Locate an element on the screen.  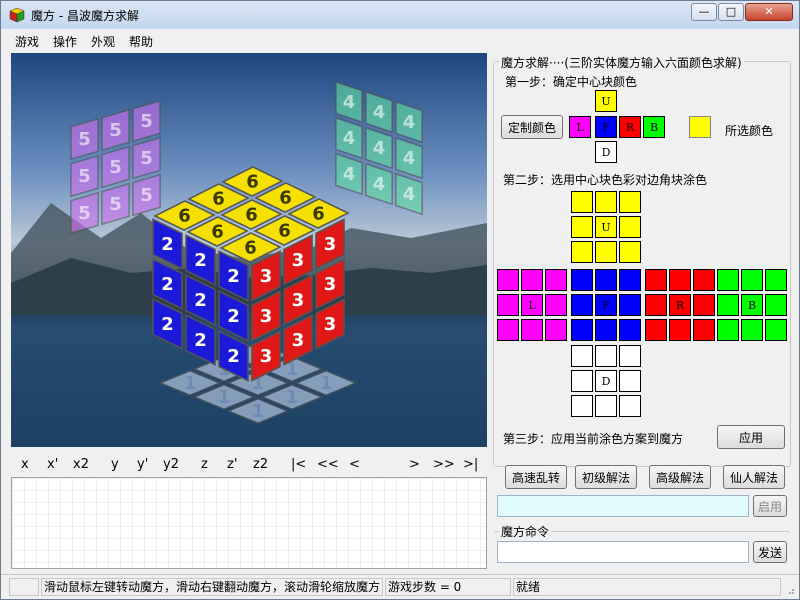
net-cell-f: F is located at coordinates (606, 305).